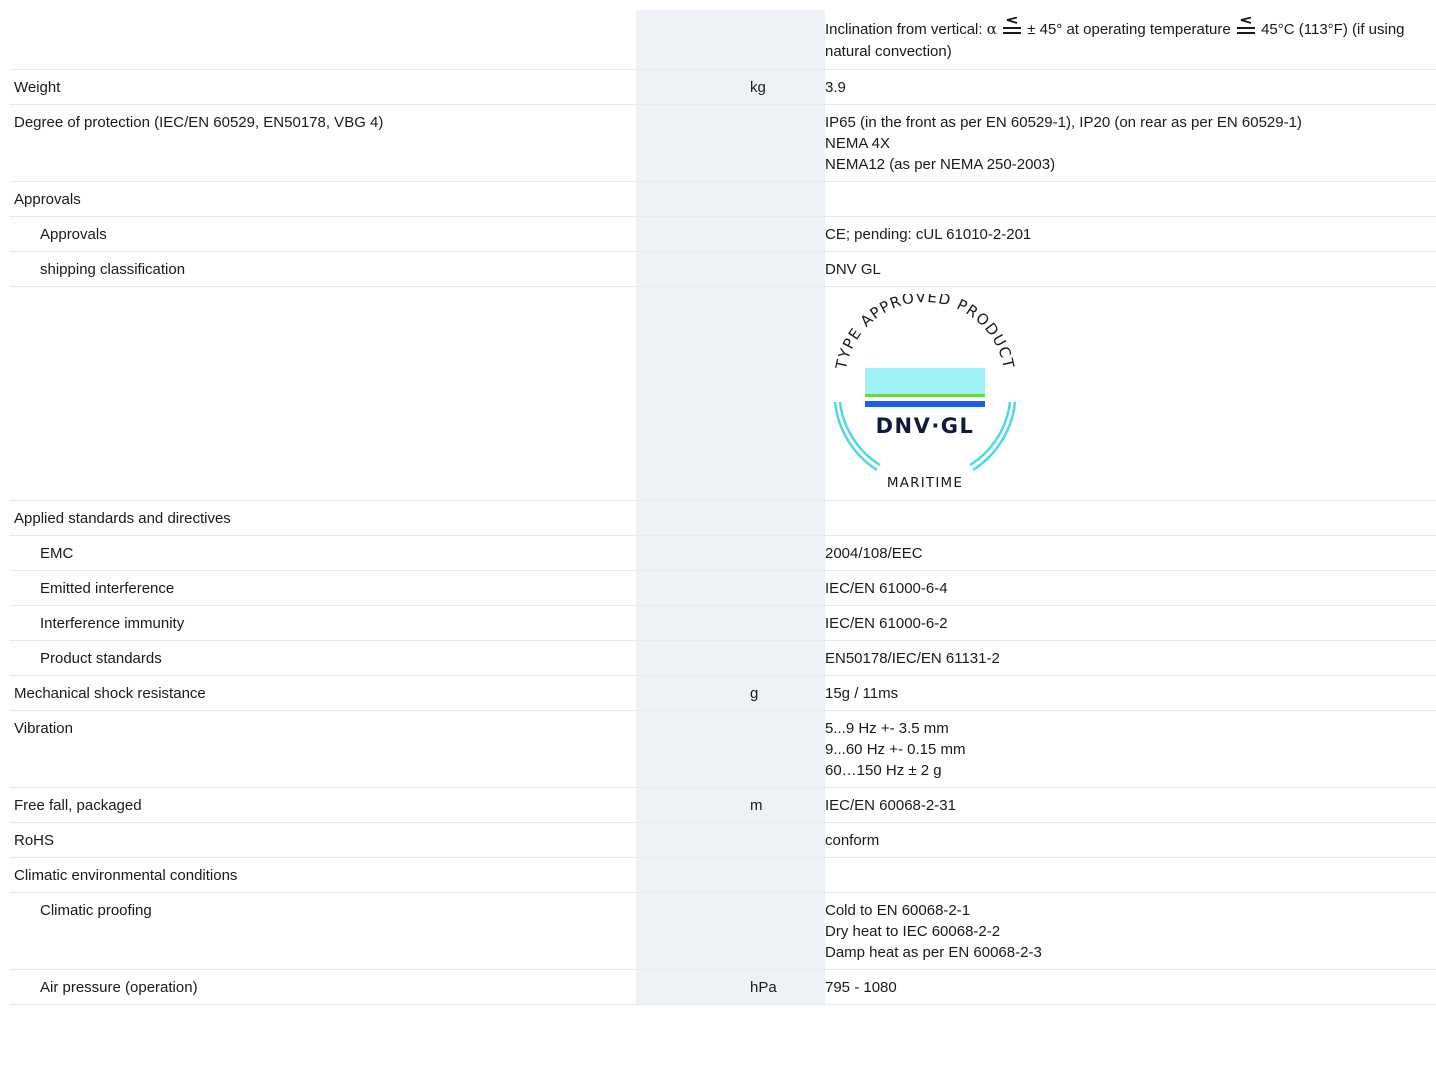  Describe the element at coordinates (858, 143) in the screenshot. I see `spec-value-line: NEMA 4X` at that location.